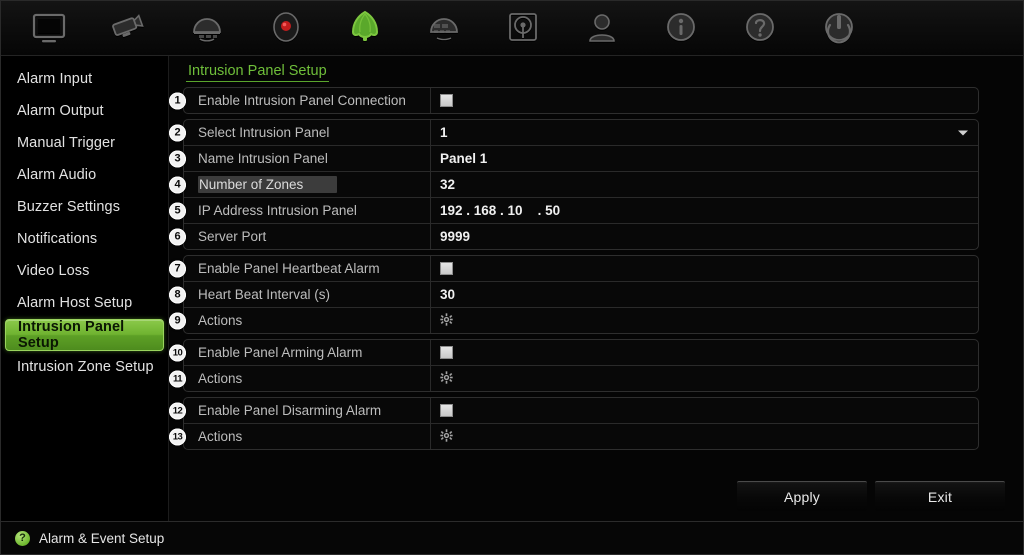  I want to click on settings-group: 10 Enable Panel Arming Alarm 11 Actions, so click(574, 365).